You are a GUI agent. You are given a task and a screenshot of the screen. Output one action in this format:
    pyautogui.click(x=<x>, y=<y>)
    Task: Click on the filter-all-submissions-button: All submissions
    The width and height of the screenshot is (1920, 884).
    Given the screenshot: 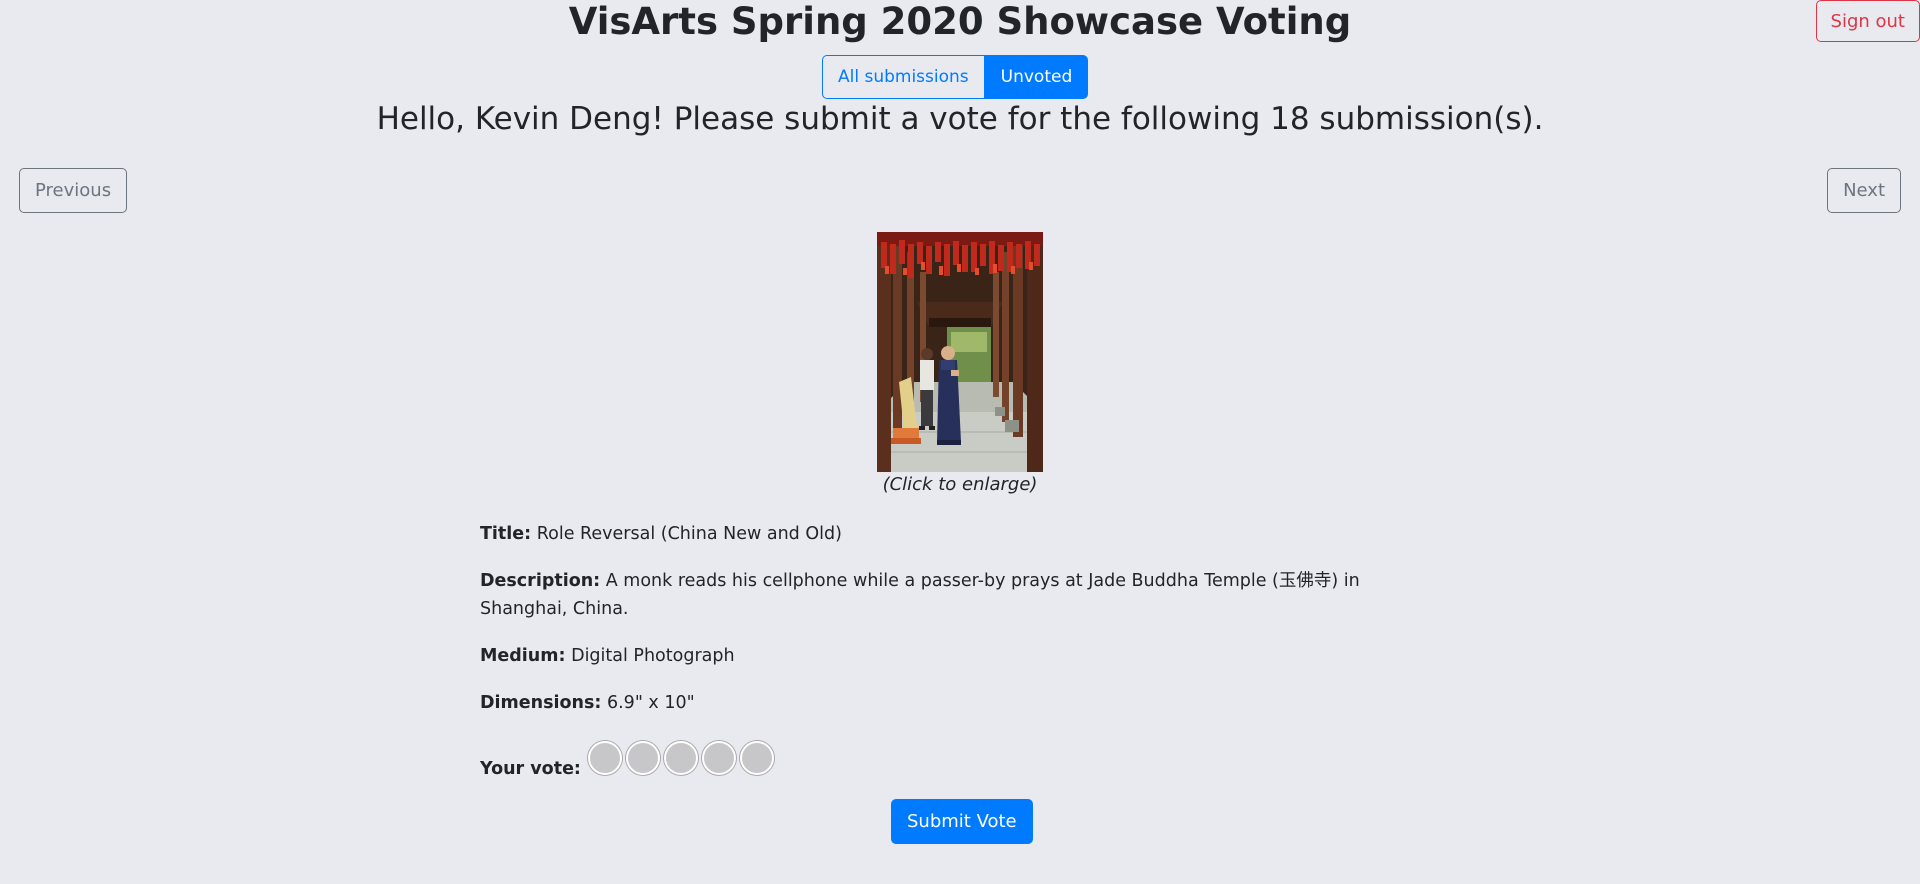 What is the action you would take?
    pyautogui.click(x=903, y=77)
    